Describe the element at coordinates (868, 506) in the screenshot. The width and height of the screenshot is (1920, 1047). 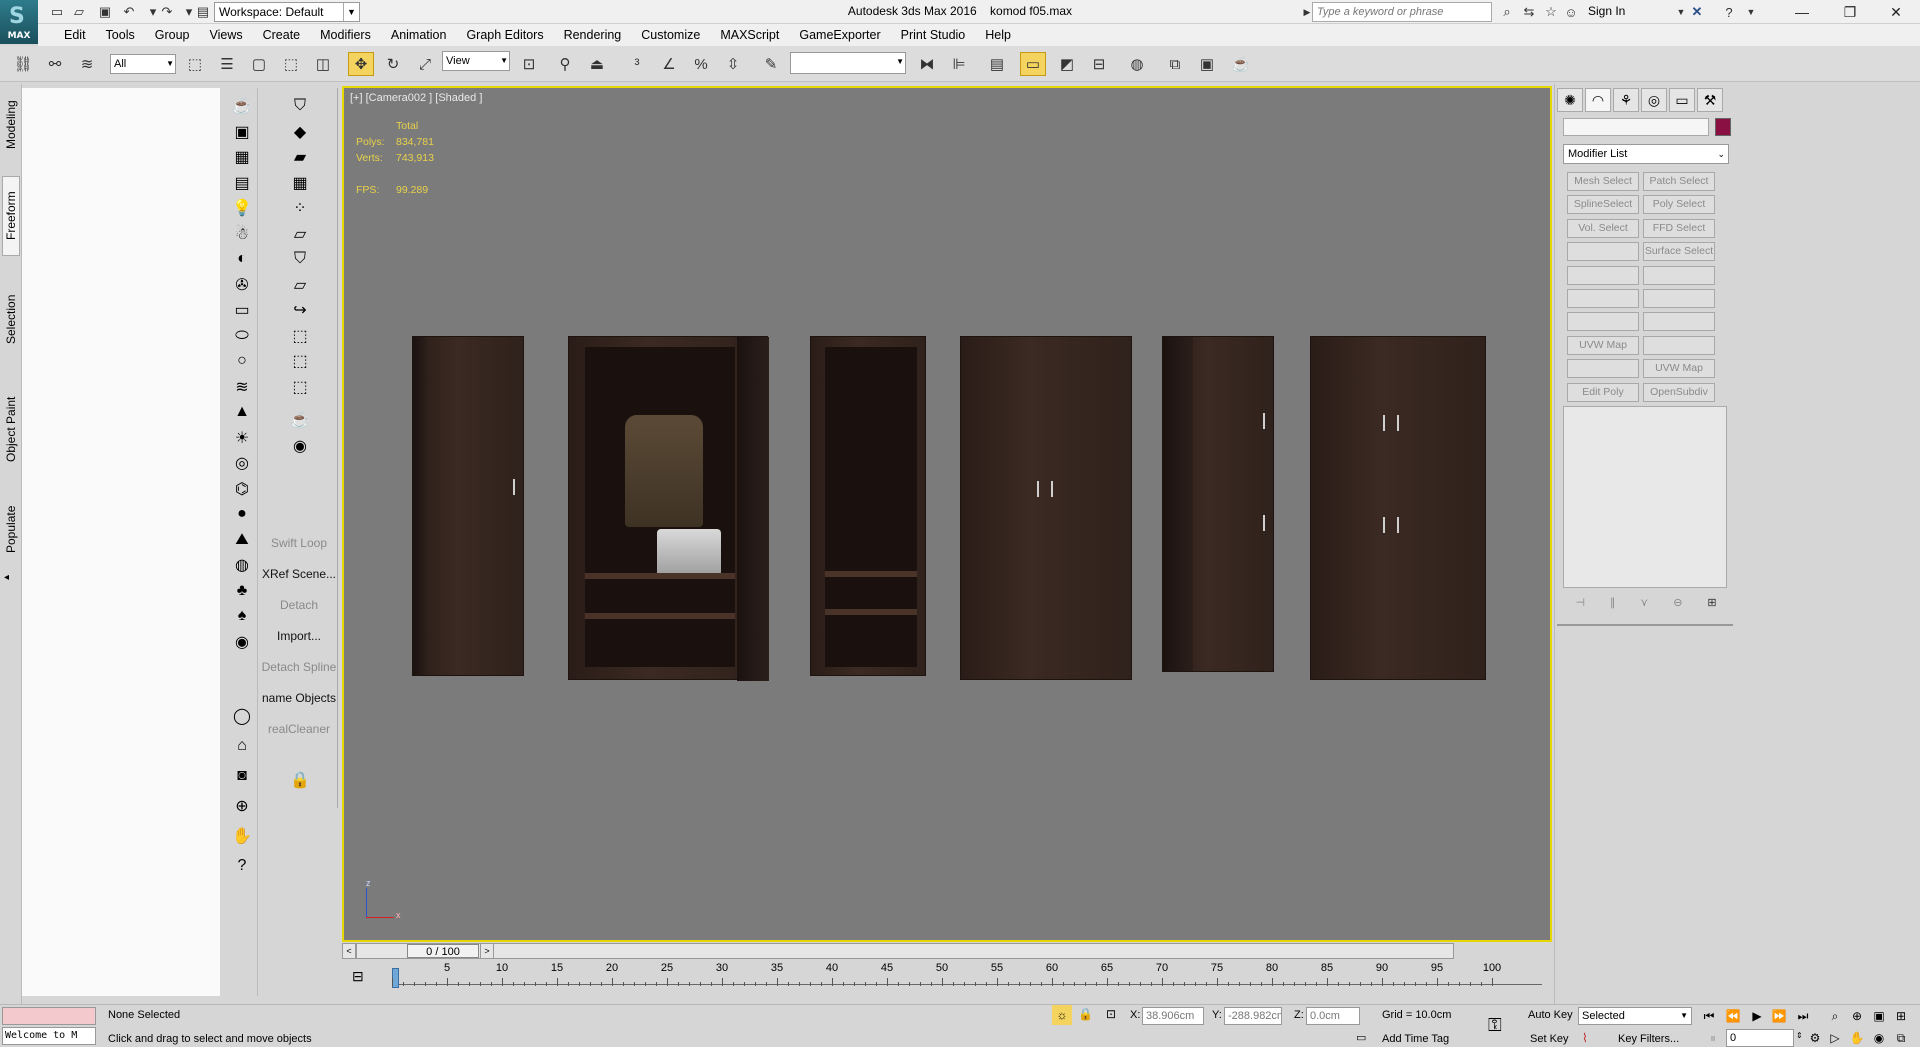
I see `wardrobe-open-empty` at that location.